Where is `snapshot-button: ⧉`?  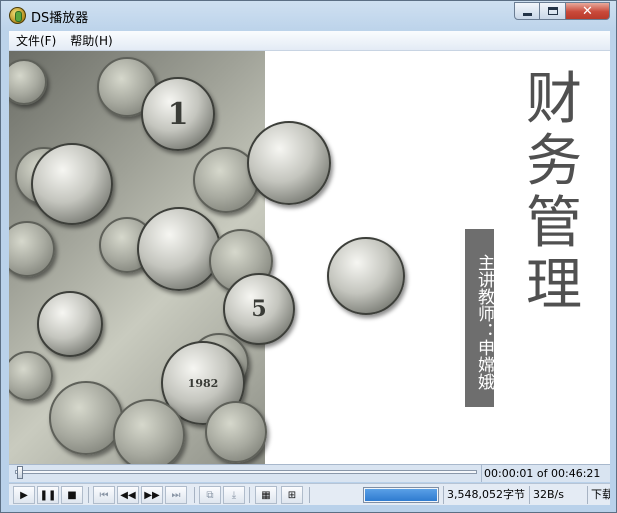 snapshot-button: ⧉ is located at coordinates (210, 495).